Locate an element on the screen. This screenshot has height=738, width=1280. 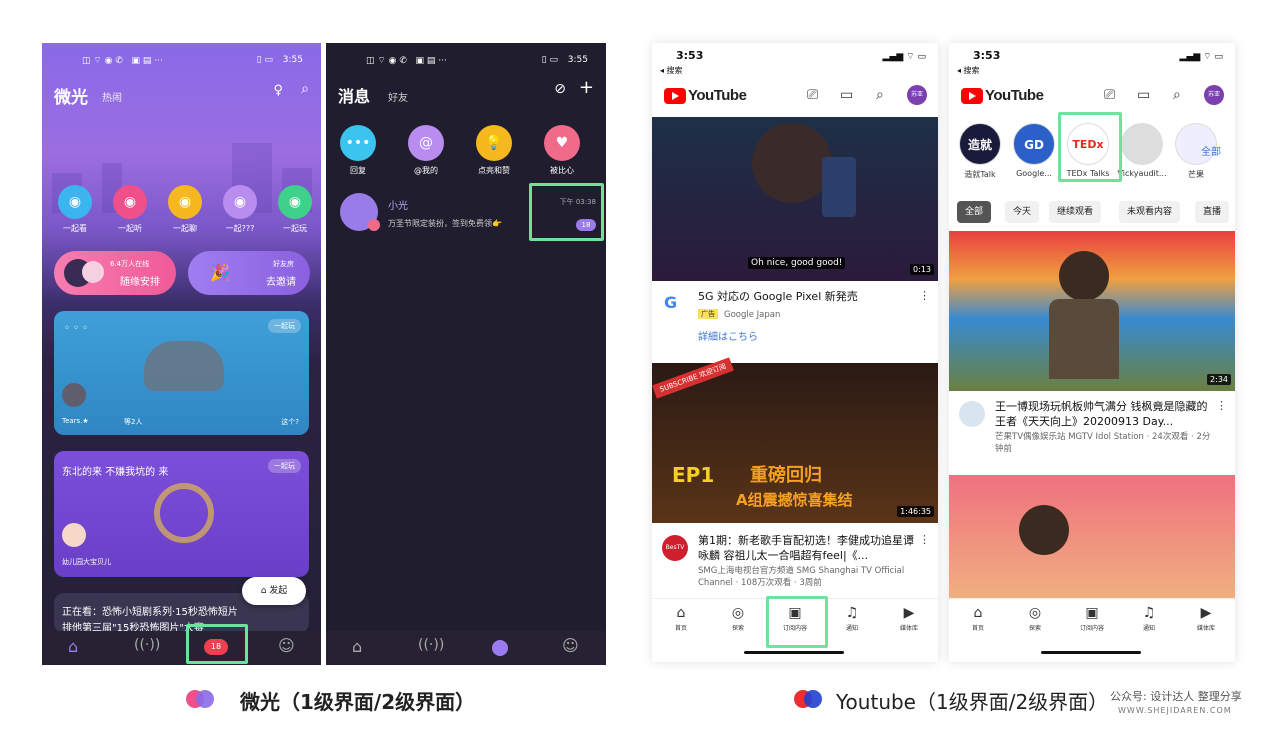
quick-action-label: 回复 is located at coordinates (358, 170).